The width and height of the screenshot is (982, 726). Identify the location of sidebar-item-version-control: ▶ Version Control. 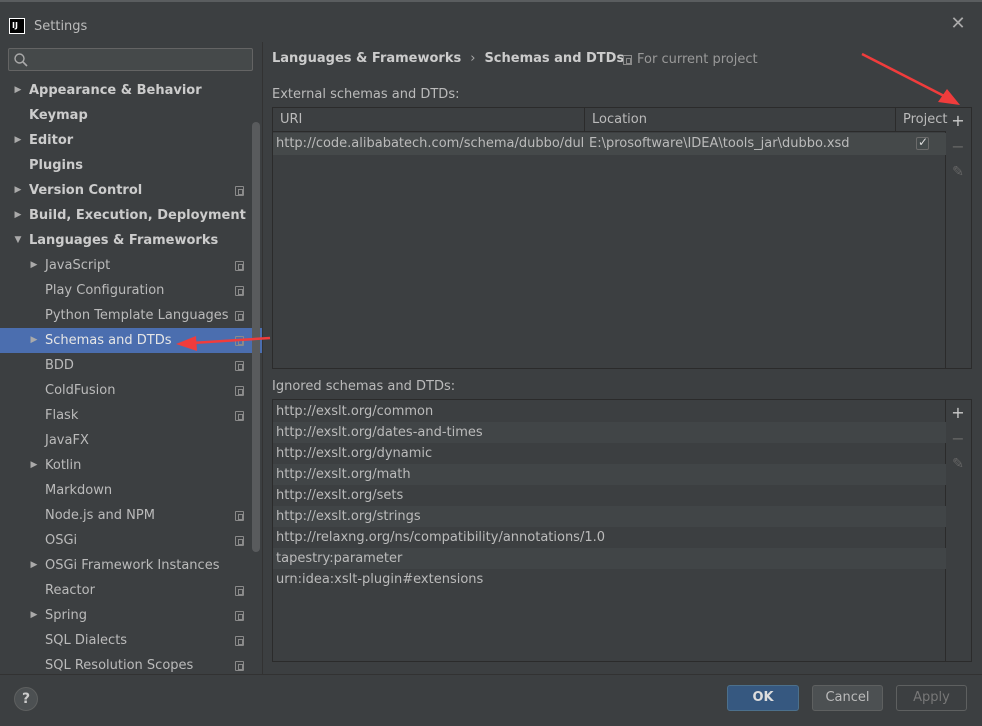
(131, 190).